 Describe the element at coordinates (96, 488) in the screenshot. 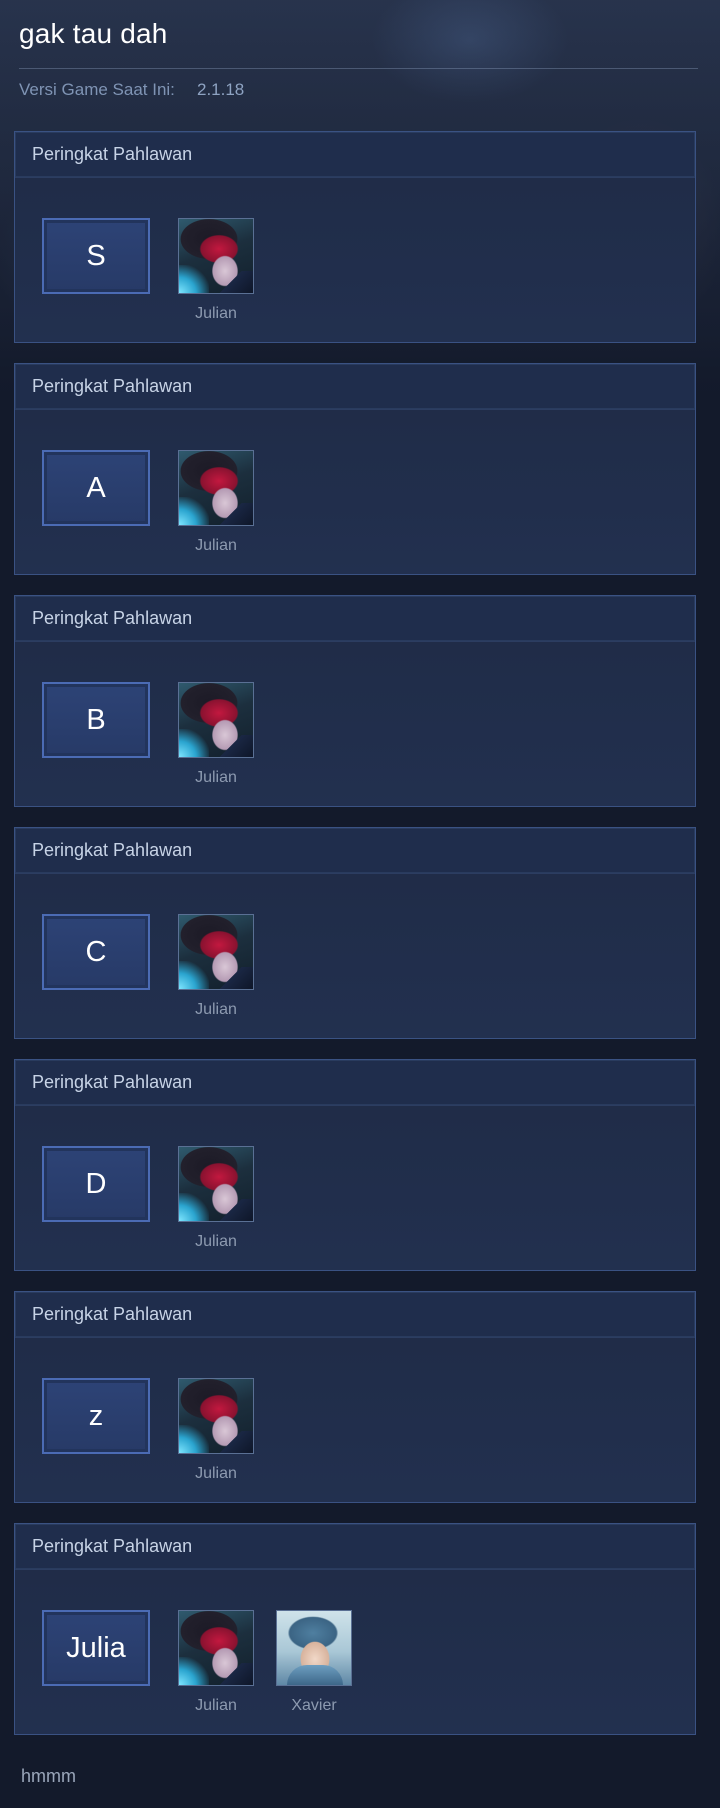

I see `tier-label: A` at that location.